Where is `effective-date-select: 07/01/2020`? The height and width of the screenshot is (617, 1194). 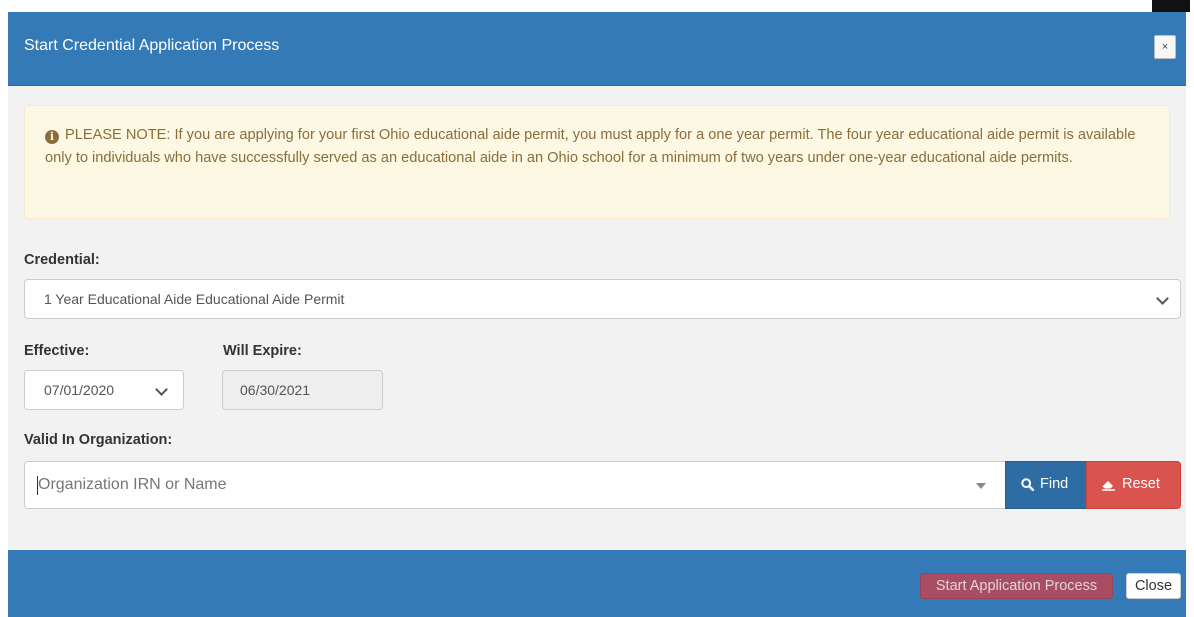
effective-date-select: 07/01/2020 is located at coordinates (104, 390).